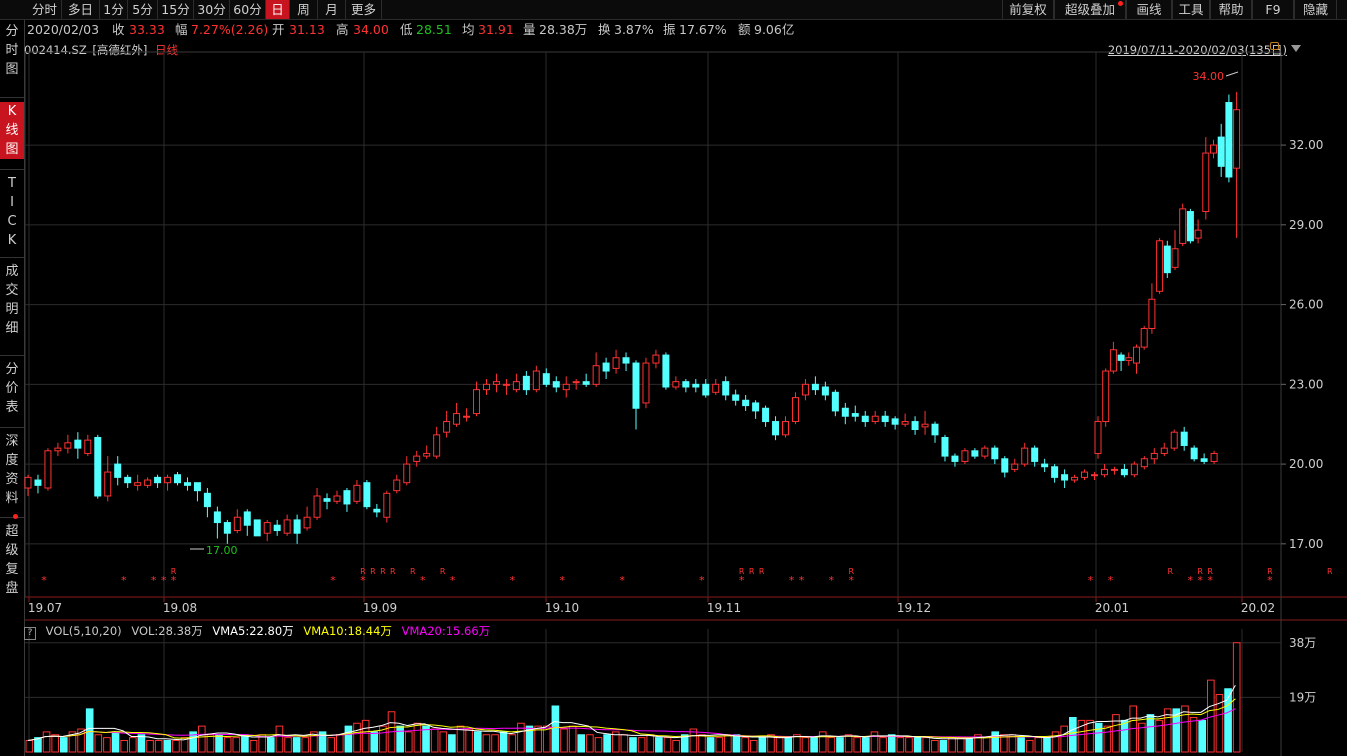  What do you see at coordinates (1306, 145) in the screenshot?
I see `price-tick-label: 32.00` at bounding box center [1306, 145].